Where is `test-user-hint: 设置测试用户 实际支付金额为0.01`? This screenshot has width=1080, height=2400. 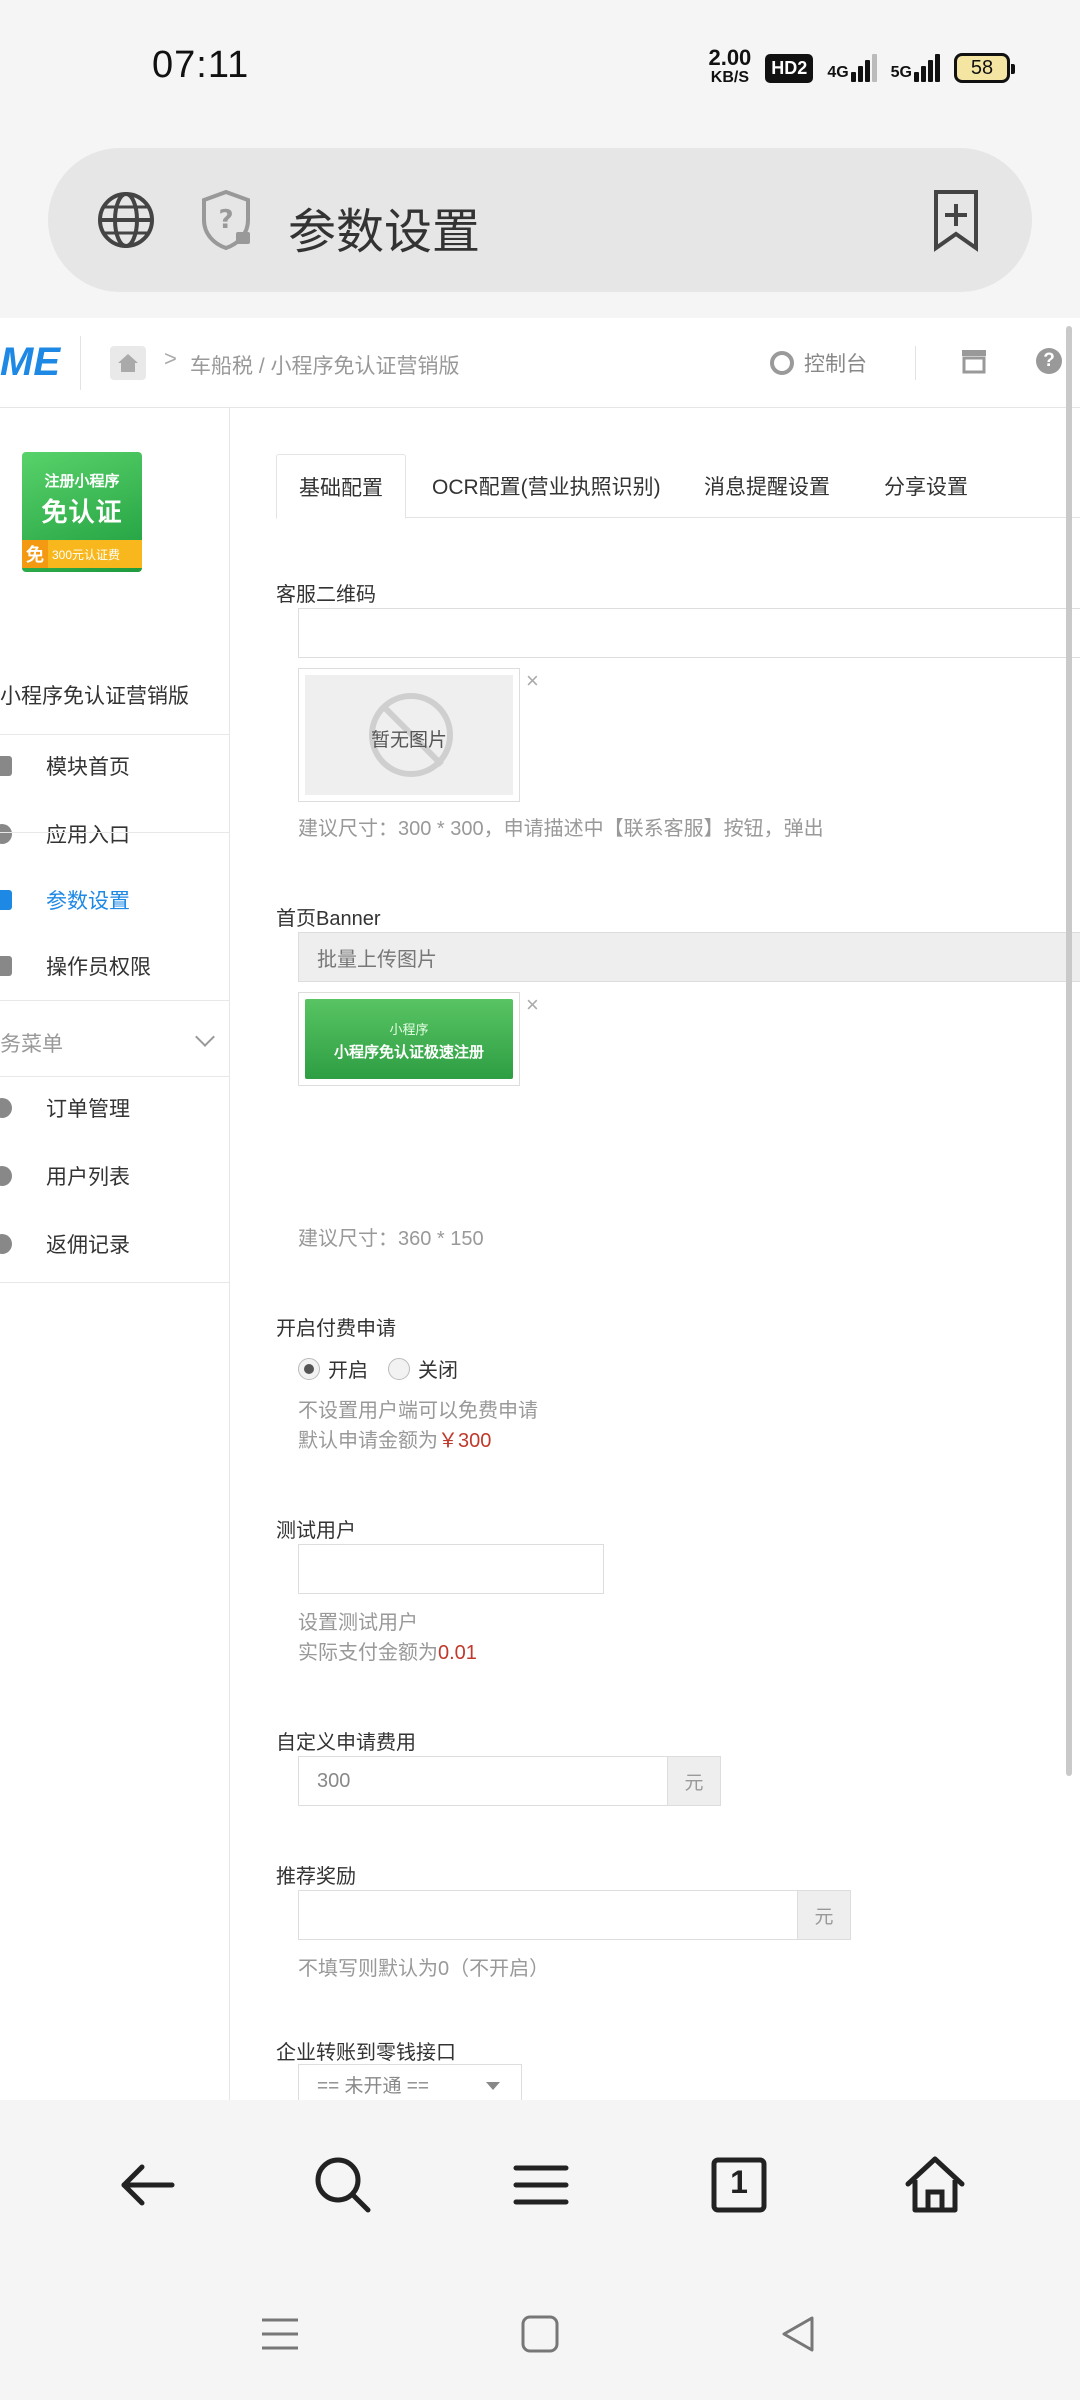 test-user-hint: 设置测试用户 实际支付金额为0.01 is located at coordinates (387, 1638).